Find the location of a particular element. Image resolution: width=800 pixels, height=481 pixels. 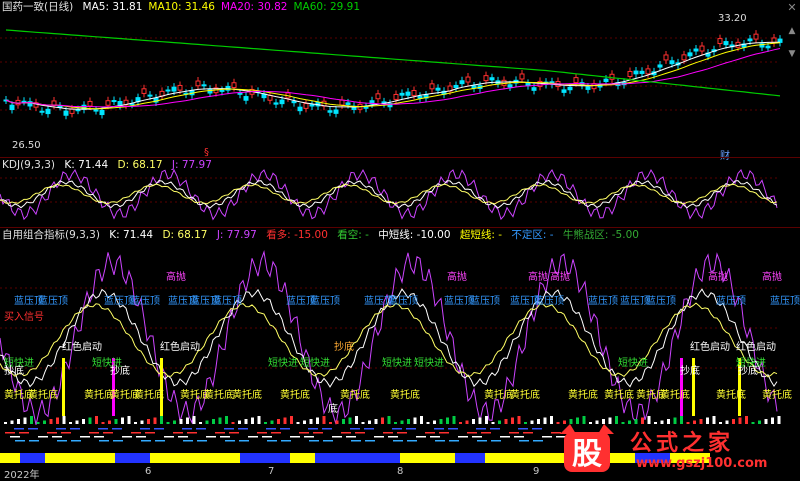

x-axis-label: 6 is located at coordinates (148, 471).